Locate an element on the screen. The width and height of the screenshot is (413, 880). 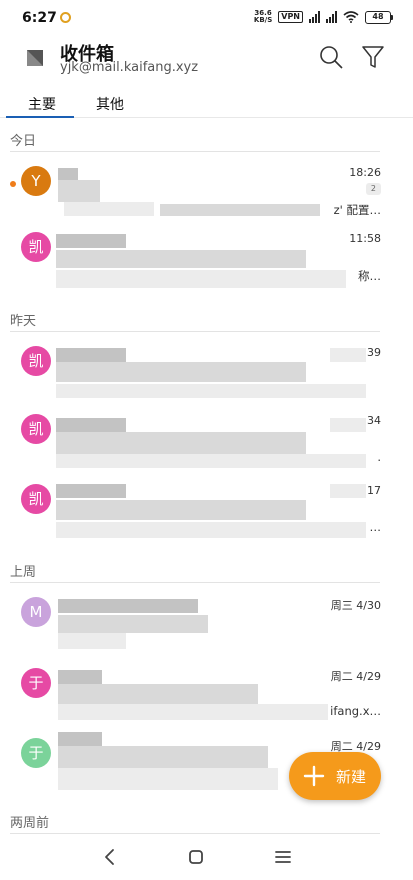
filter-icon is located at coordinates (373, 57).